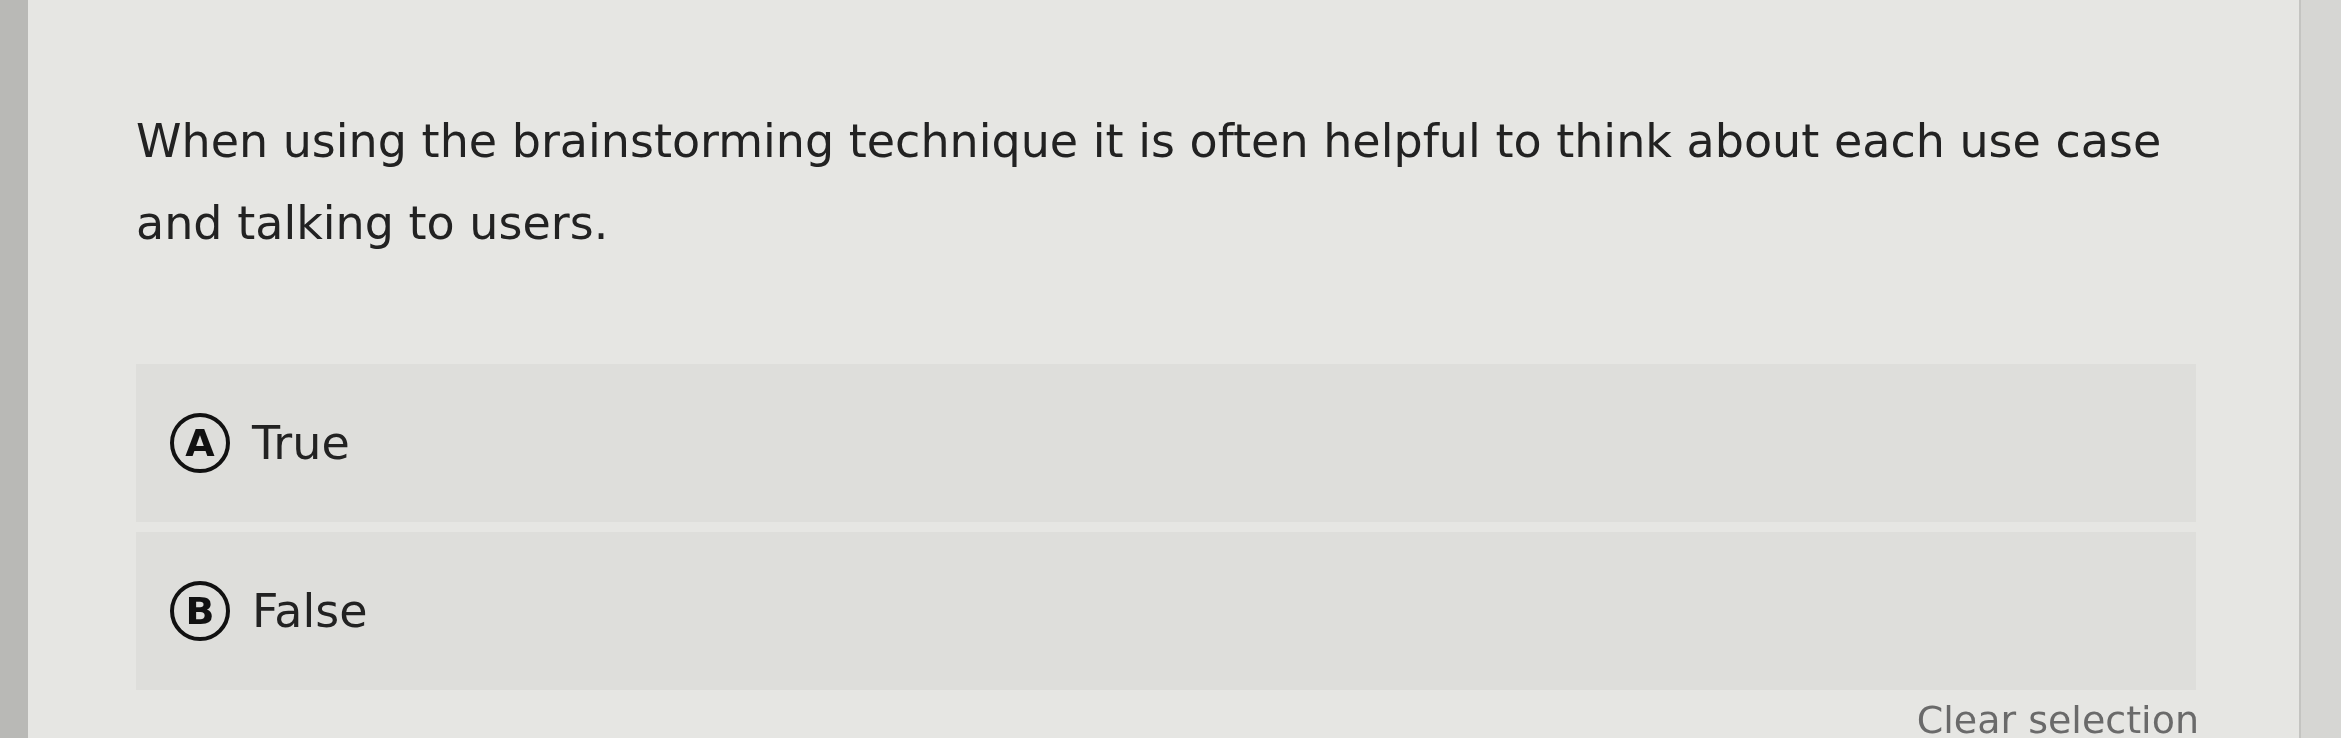  What do you see at coordinates (200, 611) in the screenshot?
I see `option-letter: B` at bounding box center [200, 611].